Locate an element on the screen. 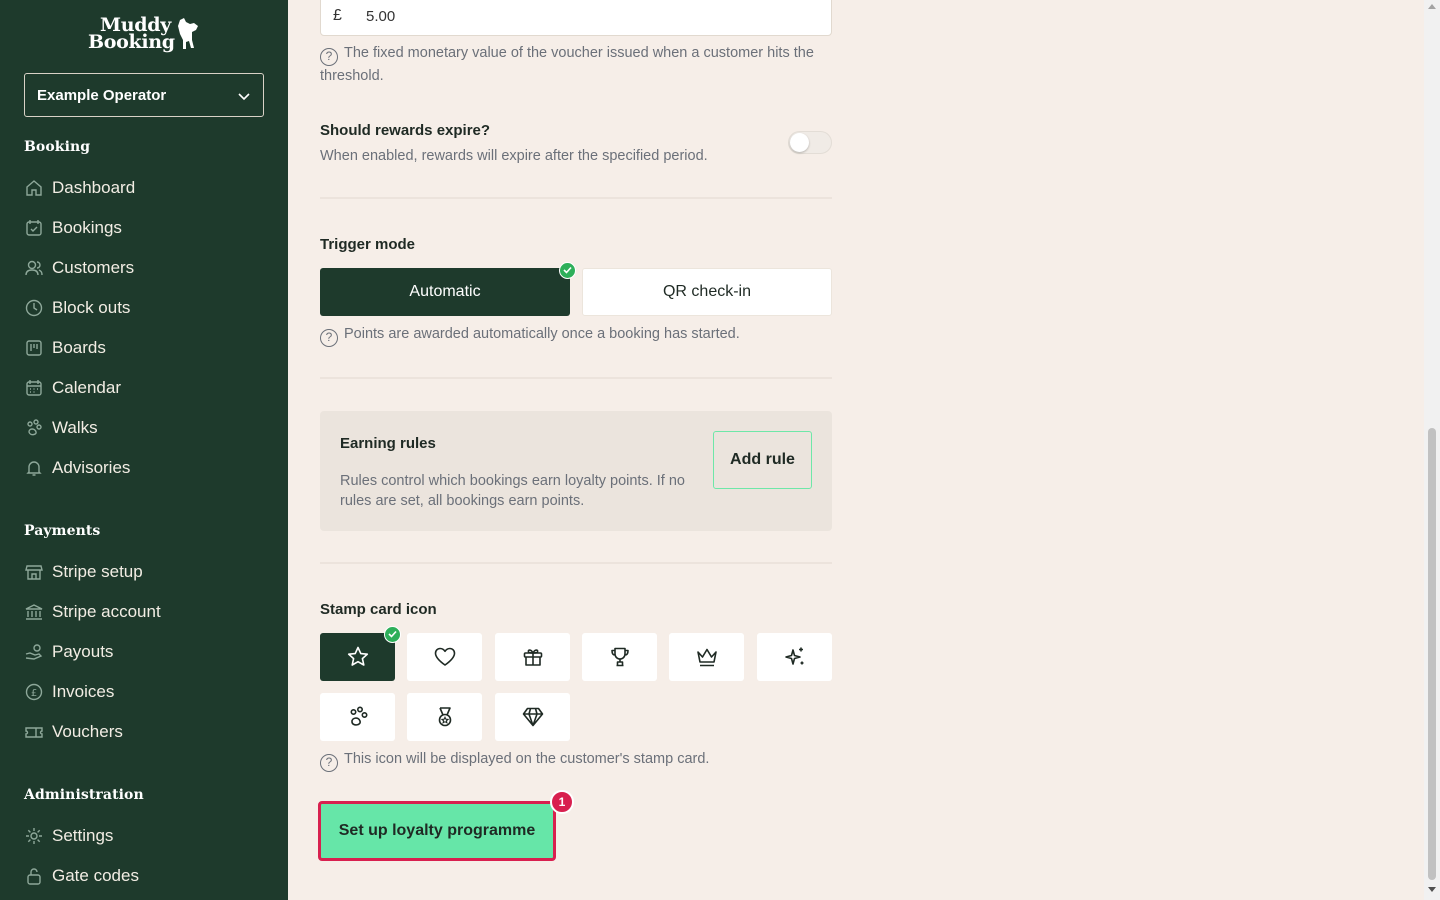 This screenshot has width=1440, height=900. stamp-card-icon-label: Stamp card icon is located at coordinates (378, 609).